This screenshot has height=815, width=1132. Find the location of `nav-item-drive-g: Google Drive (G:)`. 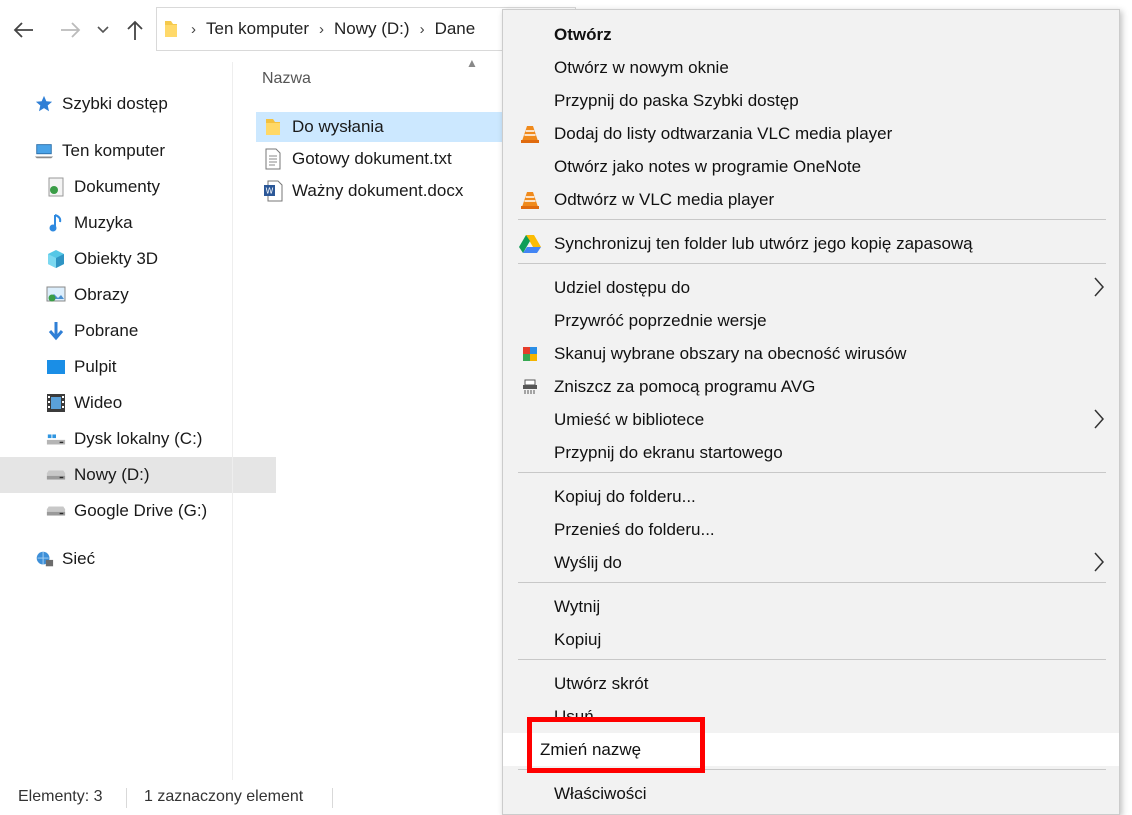

nav-item-drive-g: Google Drive (G:) is located at coordinates (138, 511).